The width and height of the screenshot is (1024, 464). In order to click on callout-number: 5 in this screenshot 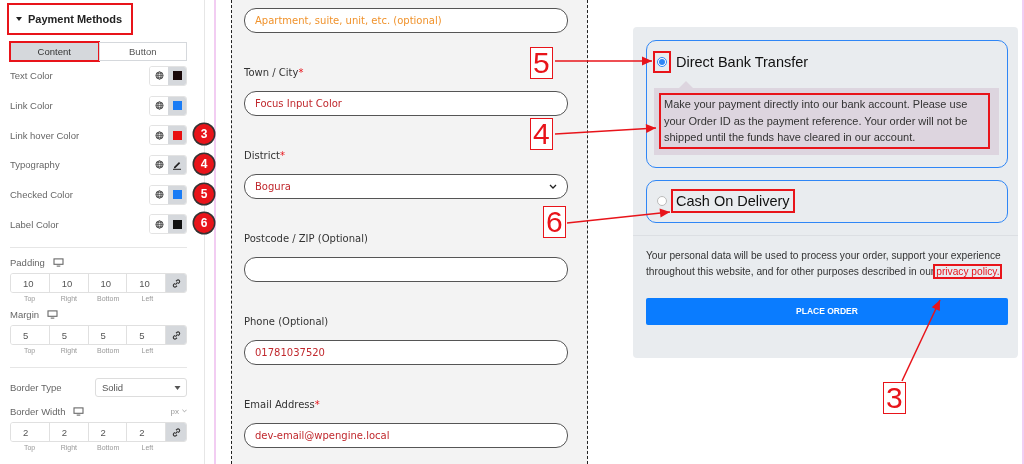, I will do `click(541, 63)`.